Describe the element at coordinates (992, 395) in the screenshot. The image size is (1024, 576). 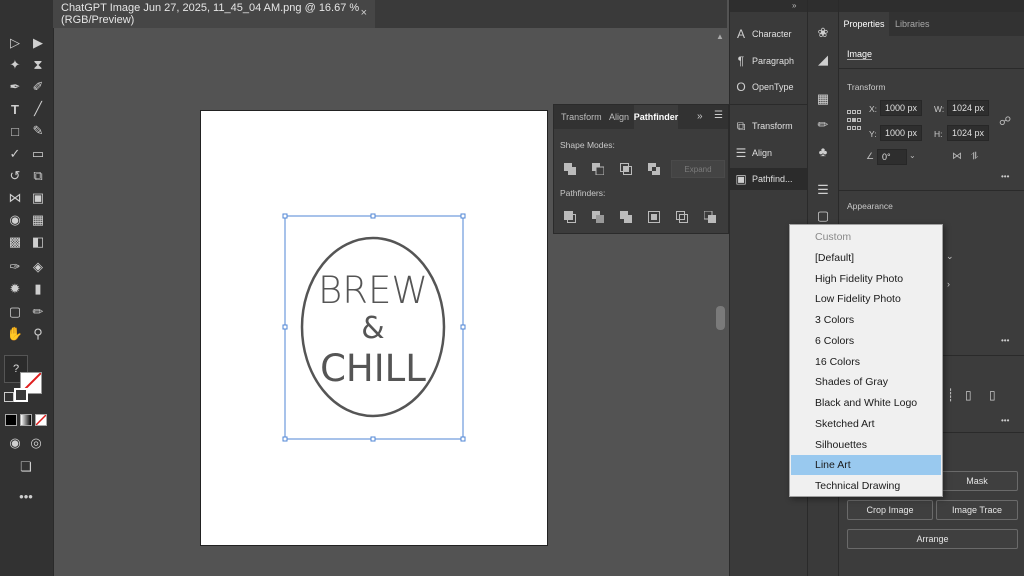
I see `distribute-icon: ▯` at that location.